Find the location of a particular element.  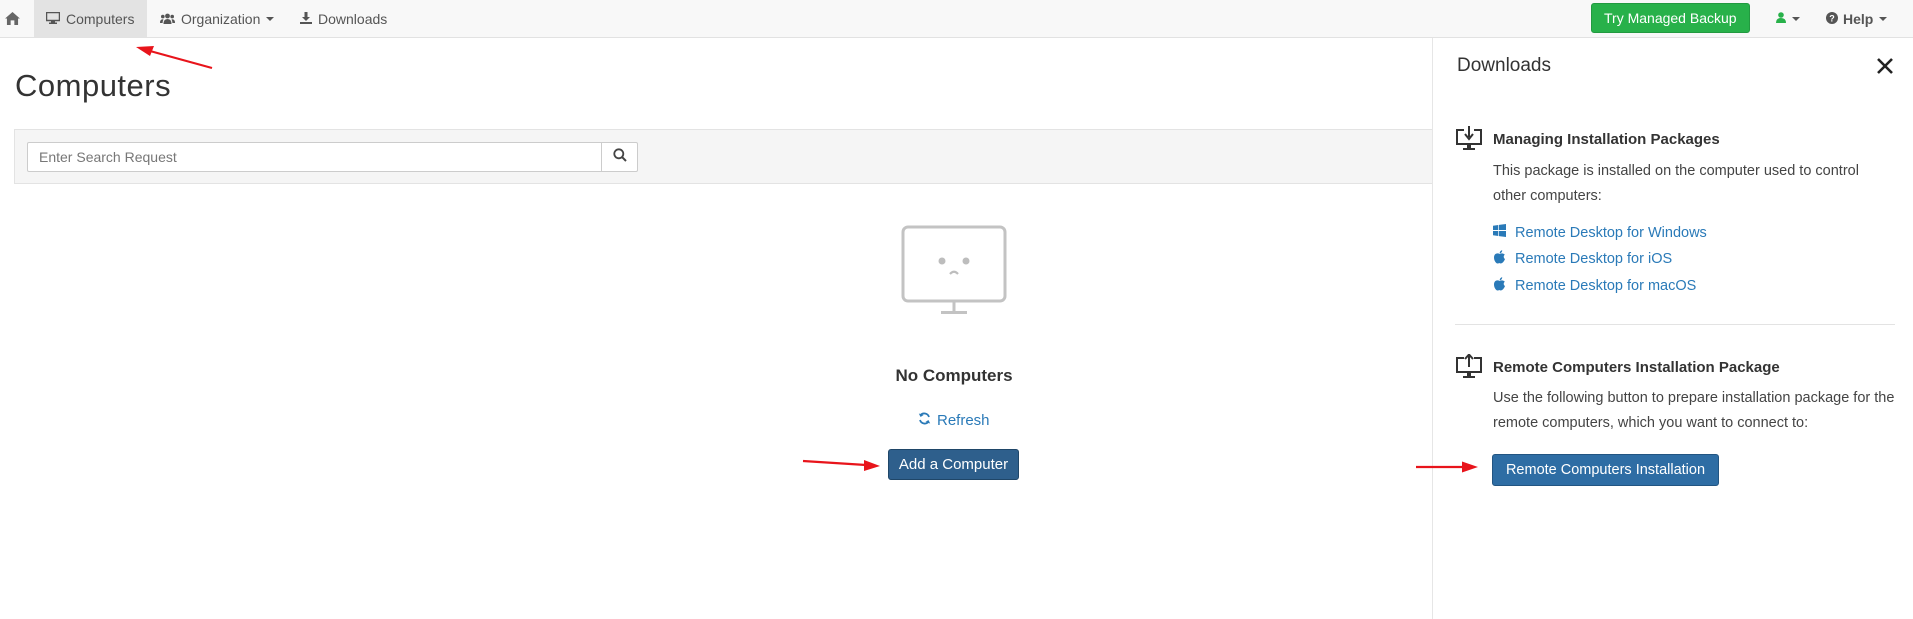

link-remote-desktop-ios: Remote Desktop for iOS is located at coordinates (1582, 259).